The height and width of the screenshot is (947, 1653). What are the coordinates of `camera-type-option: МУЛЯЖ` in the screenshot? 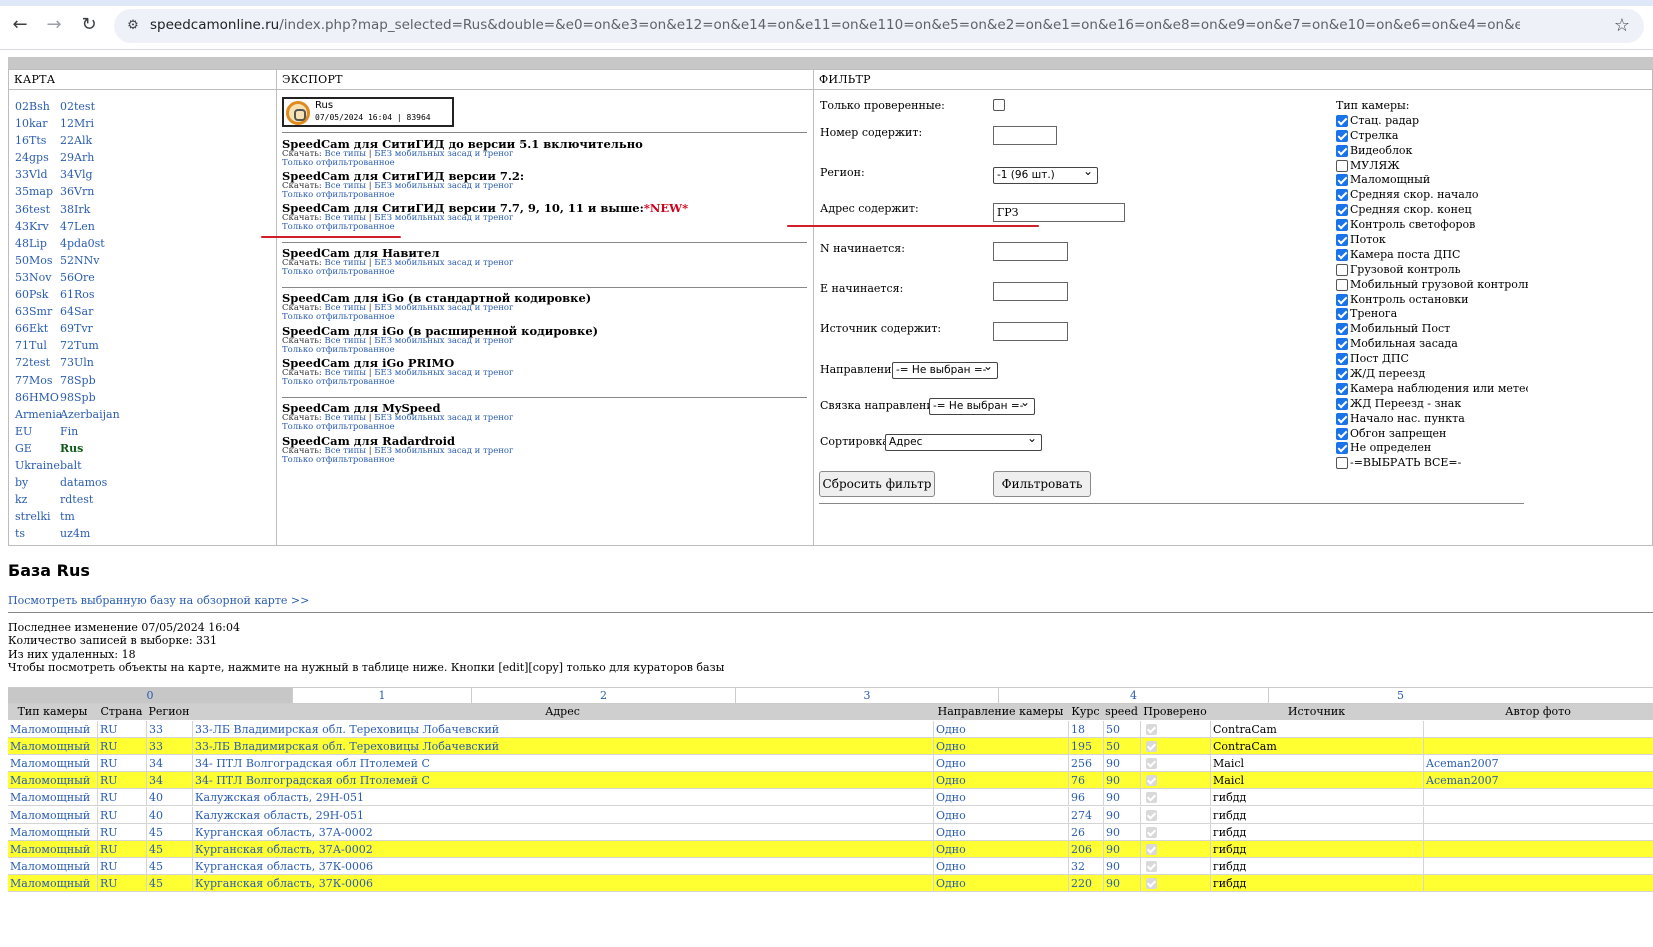 It's located at (1434, 165).